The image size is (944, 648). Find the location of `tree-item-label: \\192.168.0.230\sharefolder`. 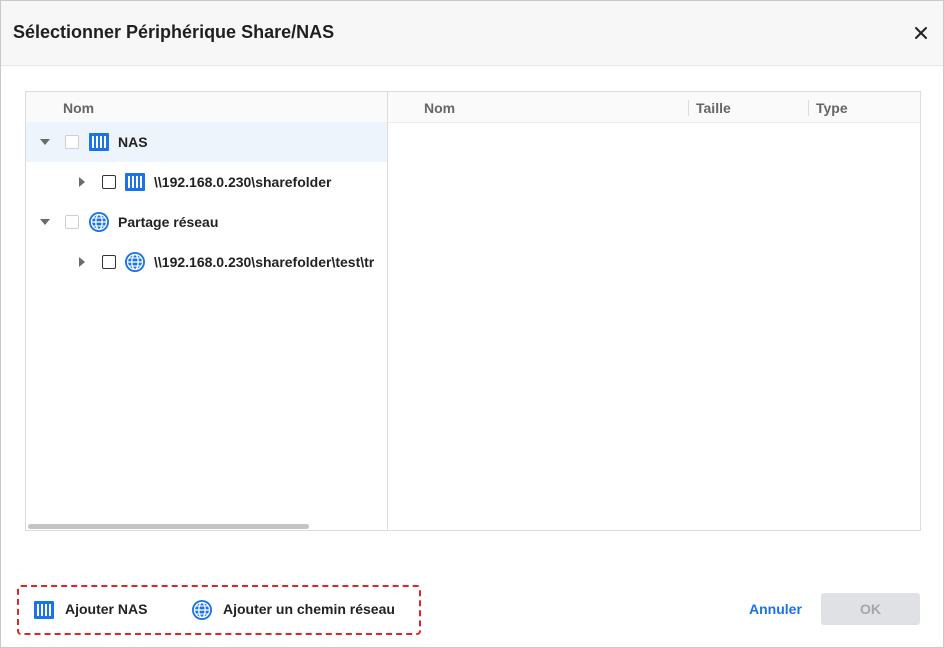

tree-item-label: \\192.168.0.230\sharefolder is located at coordinates (243, 182).